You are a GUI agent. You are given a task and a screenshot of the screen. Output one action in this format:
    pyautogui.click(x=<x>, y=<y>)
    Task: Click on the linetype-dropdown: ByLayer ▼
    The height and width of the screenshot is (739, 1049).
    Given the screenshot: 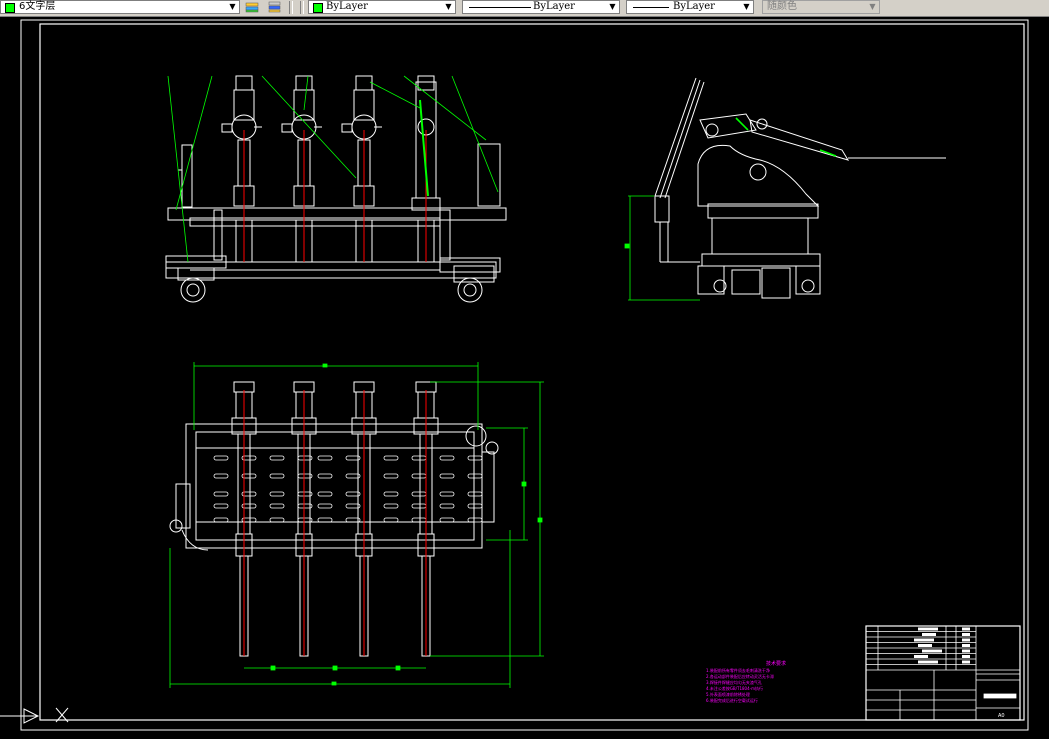 What is the action you would take?
    pyautogui.click(x=541, y=7)
    